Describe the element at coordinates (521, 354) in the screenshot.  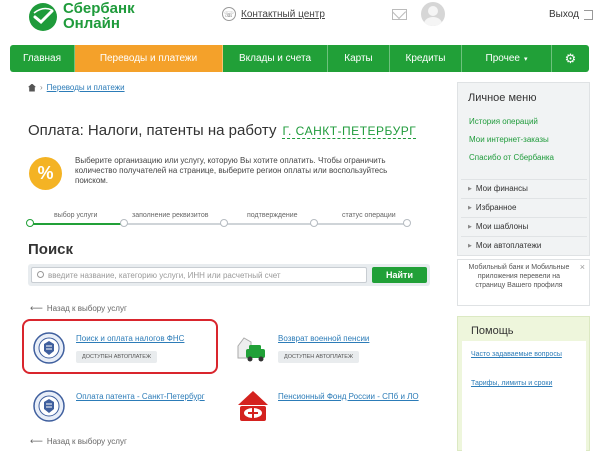
I see `faq-link: Часто задаваемые вопросы` at that location.